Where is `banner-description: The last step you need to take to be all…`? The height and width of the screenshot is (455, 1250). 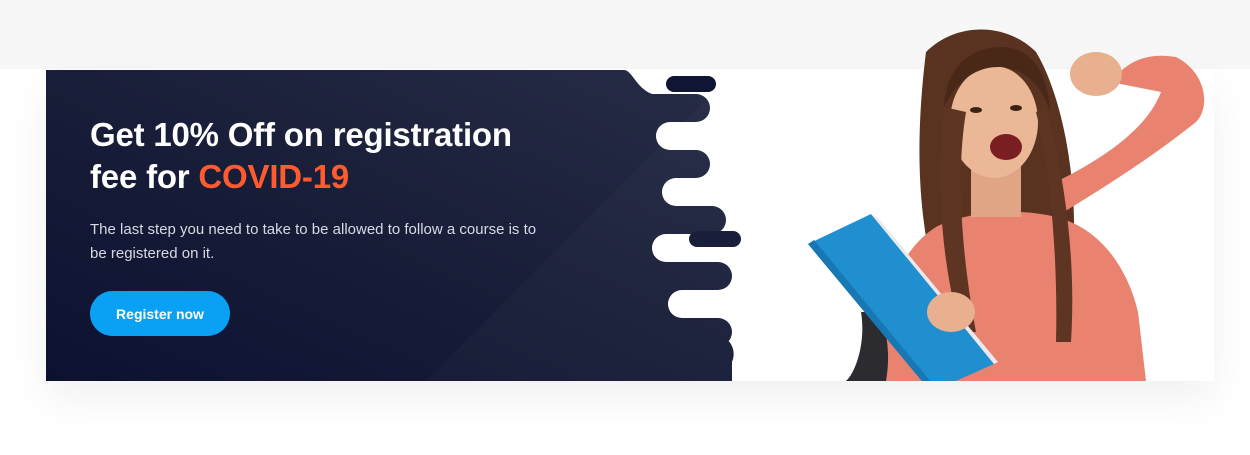
banner-description: The last step you need to take to be all… is located at coordinates (313, 241).